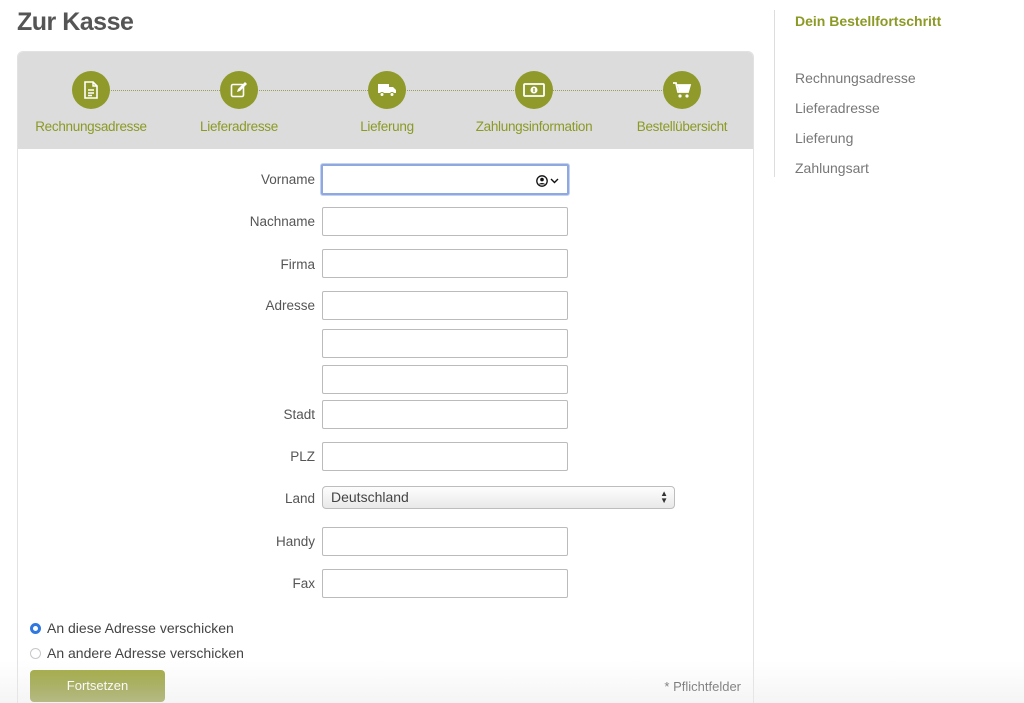  Describe the element at coordinates (299, 498) in the screenshot. I see `land-label: Land` at that location.